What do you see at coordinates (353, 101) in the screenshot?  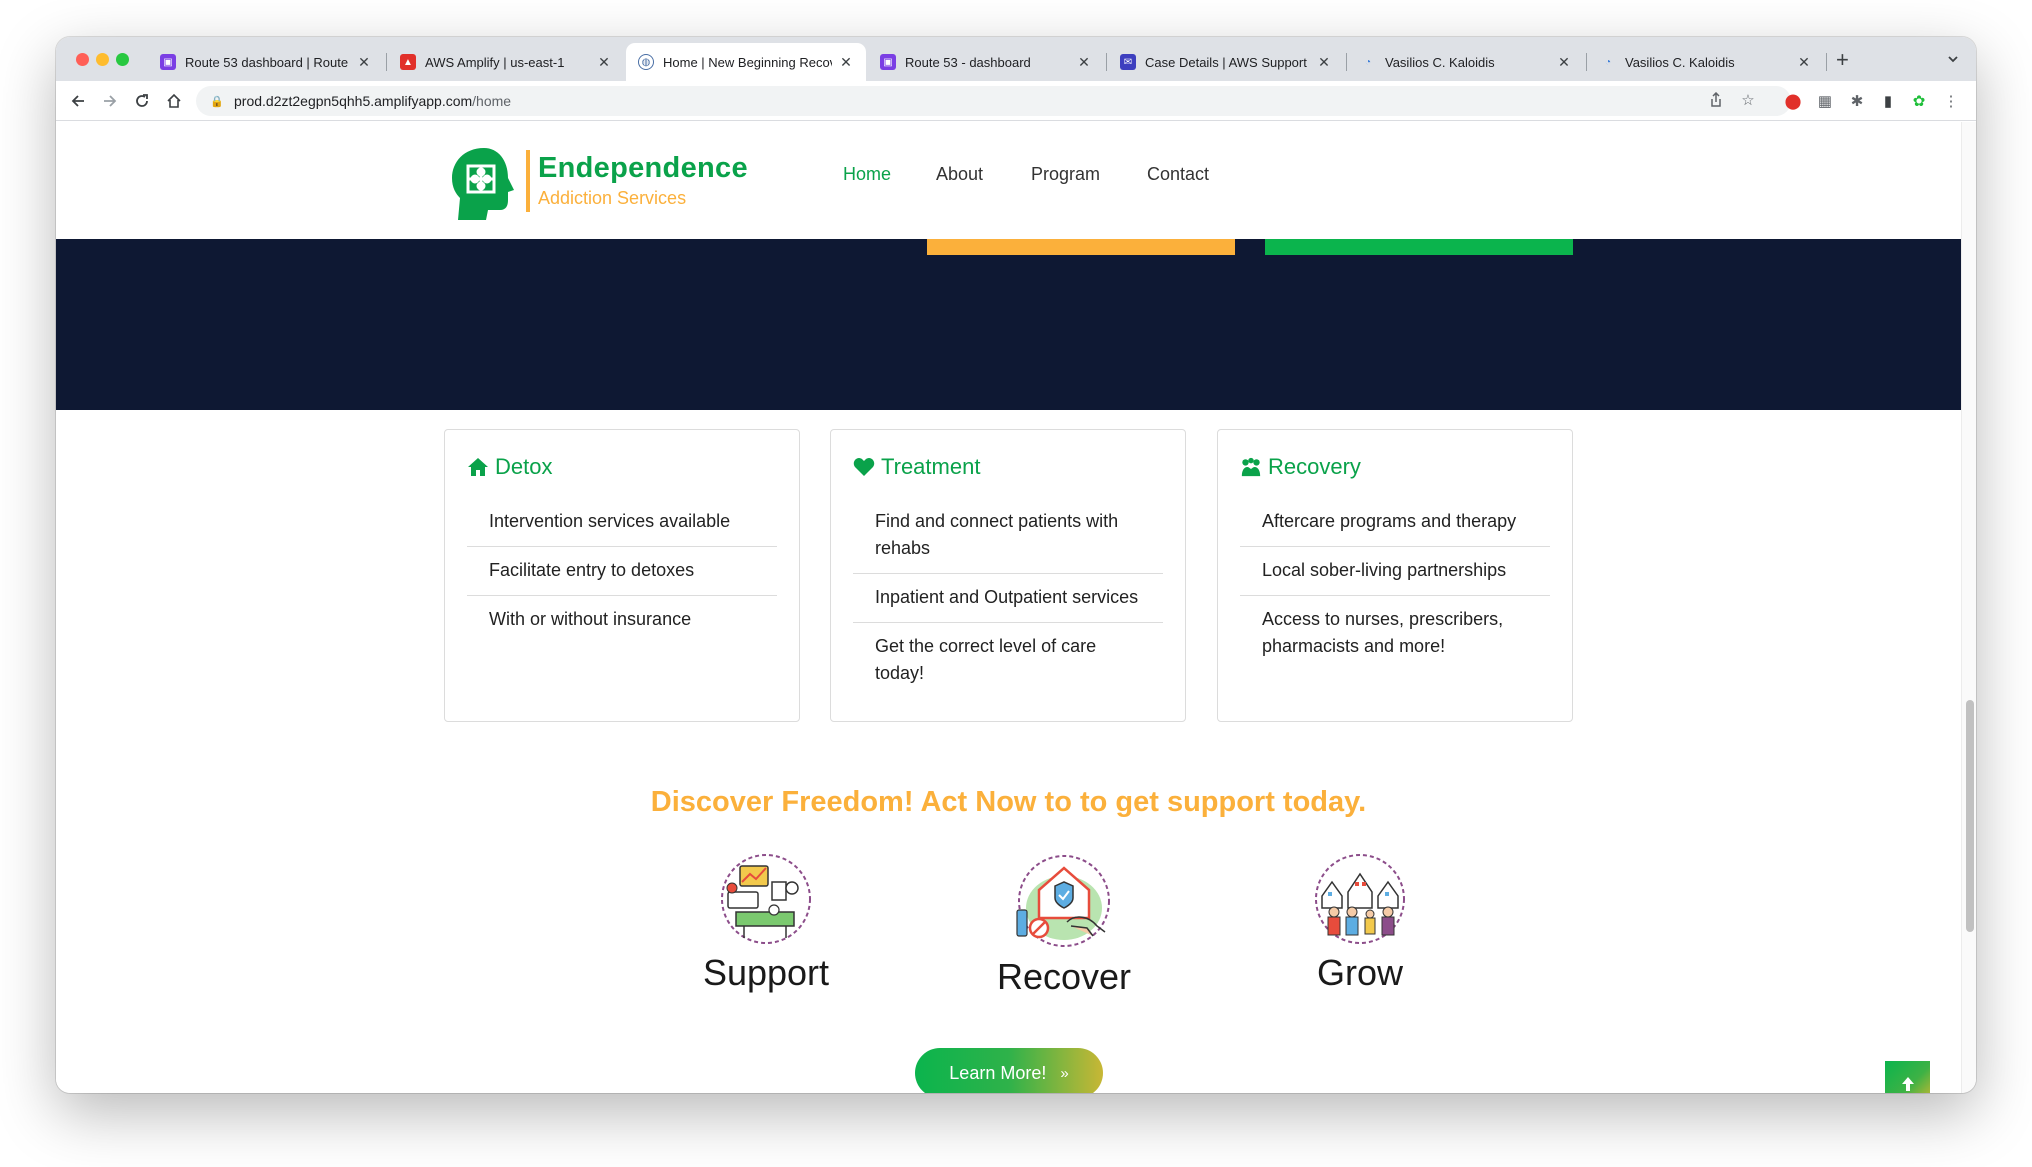 I see `url-host: prod.d2zt2egpn5qhh5.amplifyapp.com` at bounding box center [353, 101].